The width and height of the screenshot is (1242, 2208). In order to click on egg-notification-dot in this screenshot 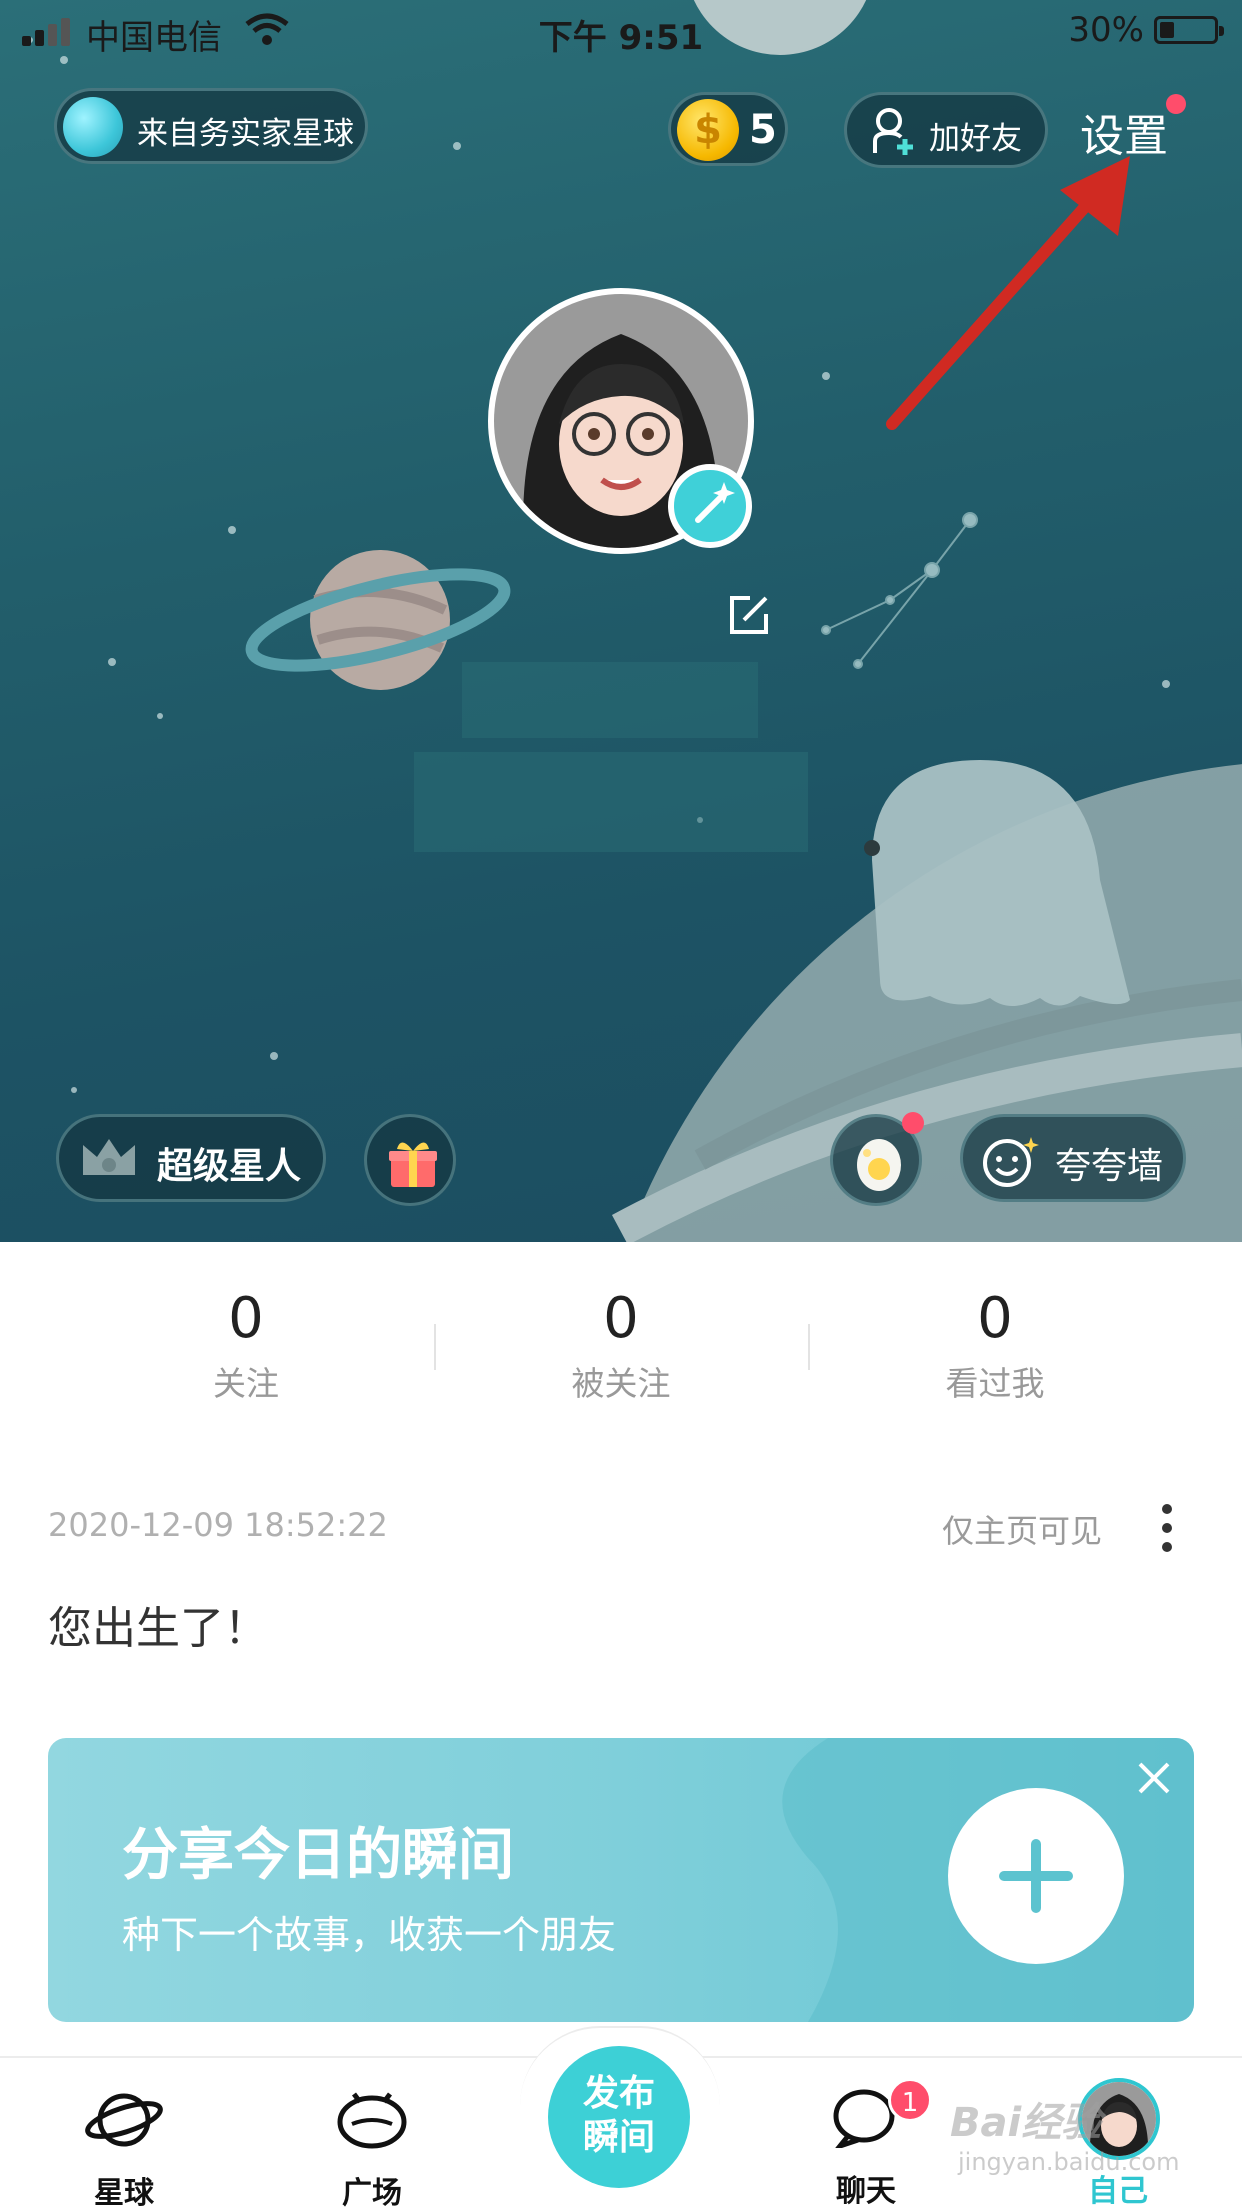, I will do `click(913, 1123)`.